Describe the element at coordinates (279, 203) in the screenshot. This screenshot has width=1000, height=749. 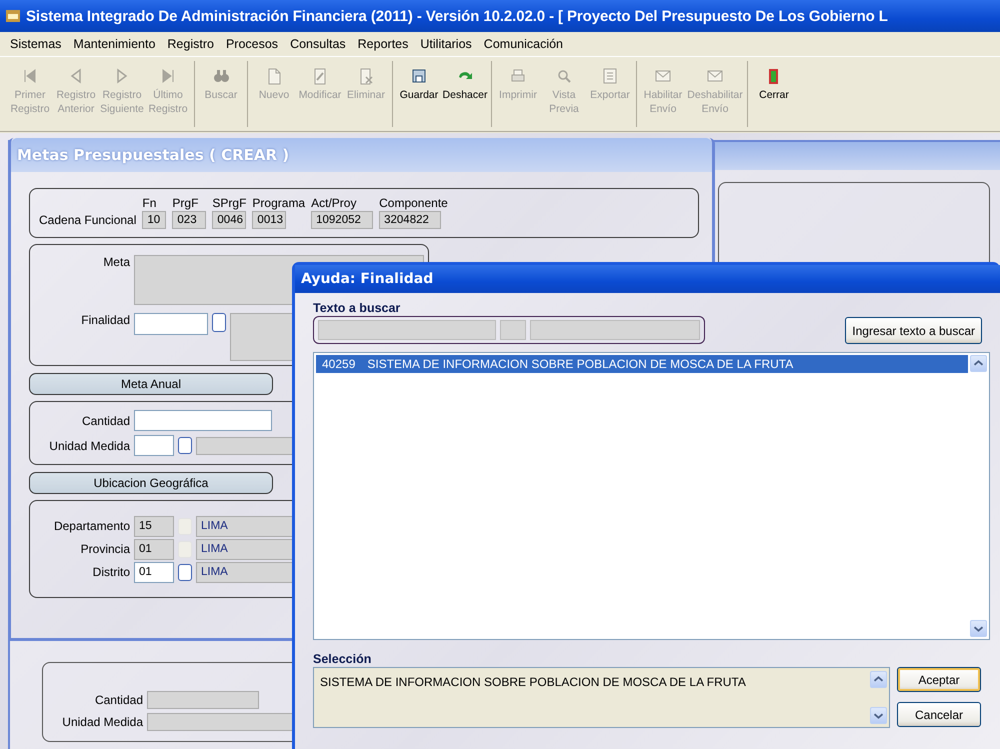
I see `column-header: Programa` at that location.